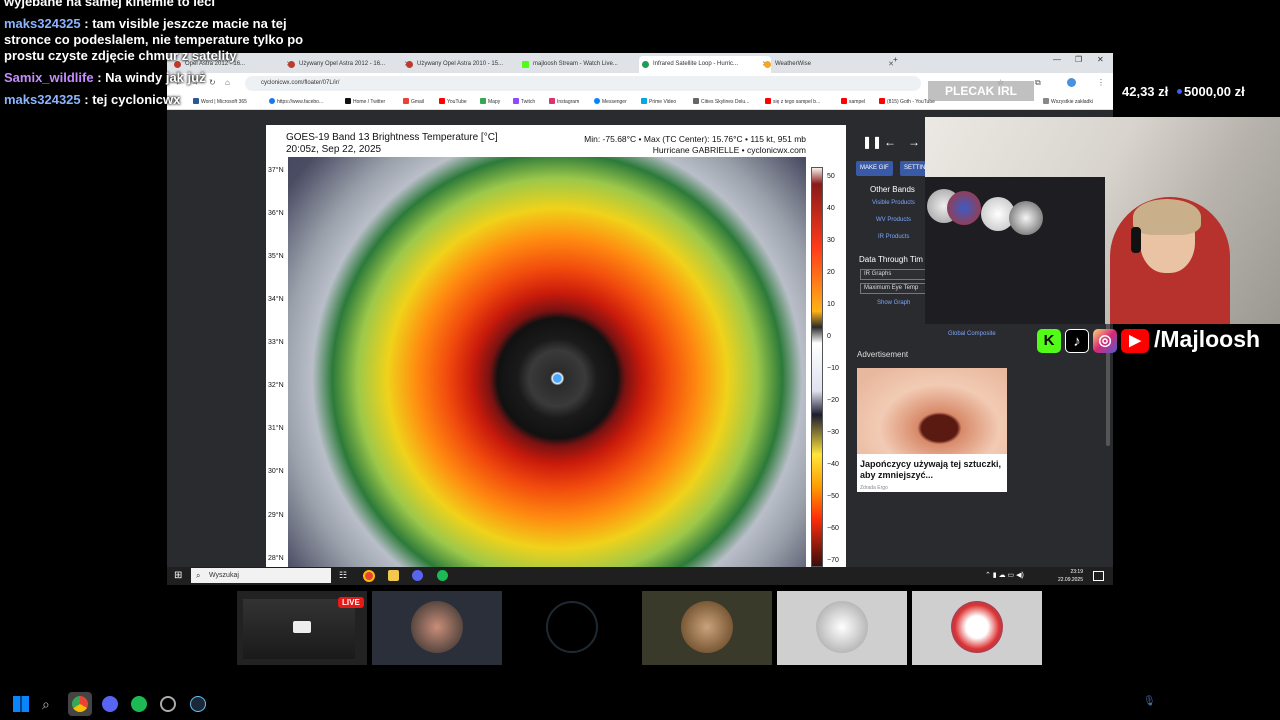 The image size is (1280, 720). Describe the element at coordinates (1145, 91) in the screenshot. I see `donation-amount: 42,33 zł` at that location.